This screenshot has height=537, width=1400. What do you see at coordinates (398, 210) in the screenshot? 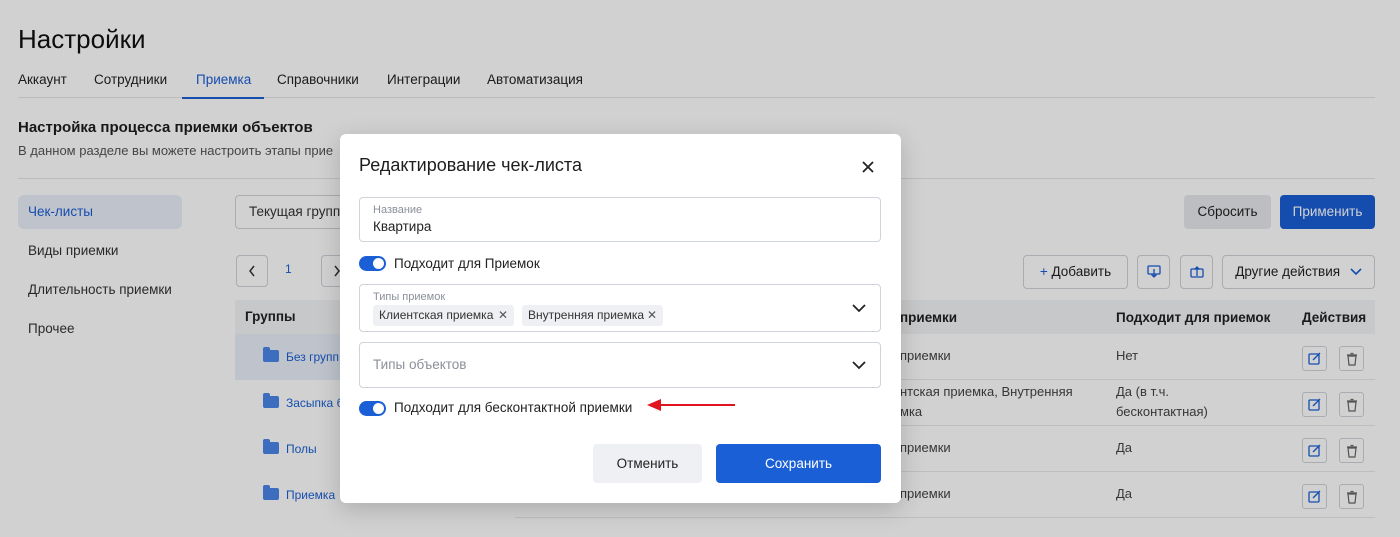
I see `name-field-label: Название` at bounding box center [398, 210].